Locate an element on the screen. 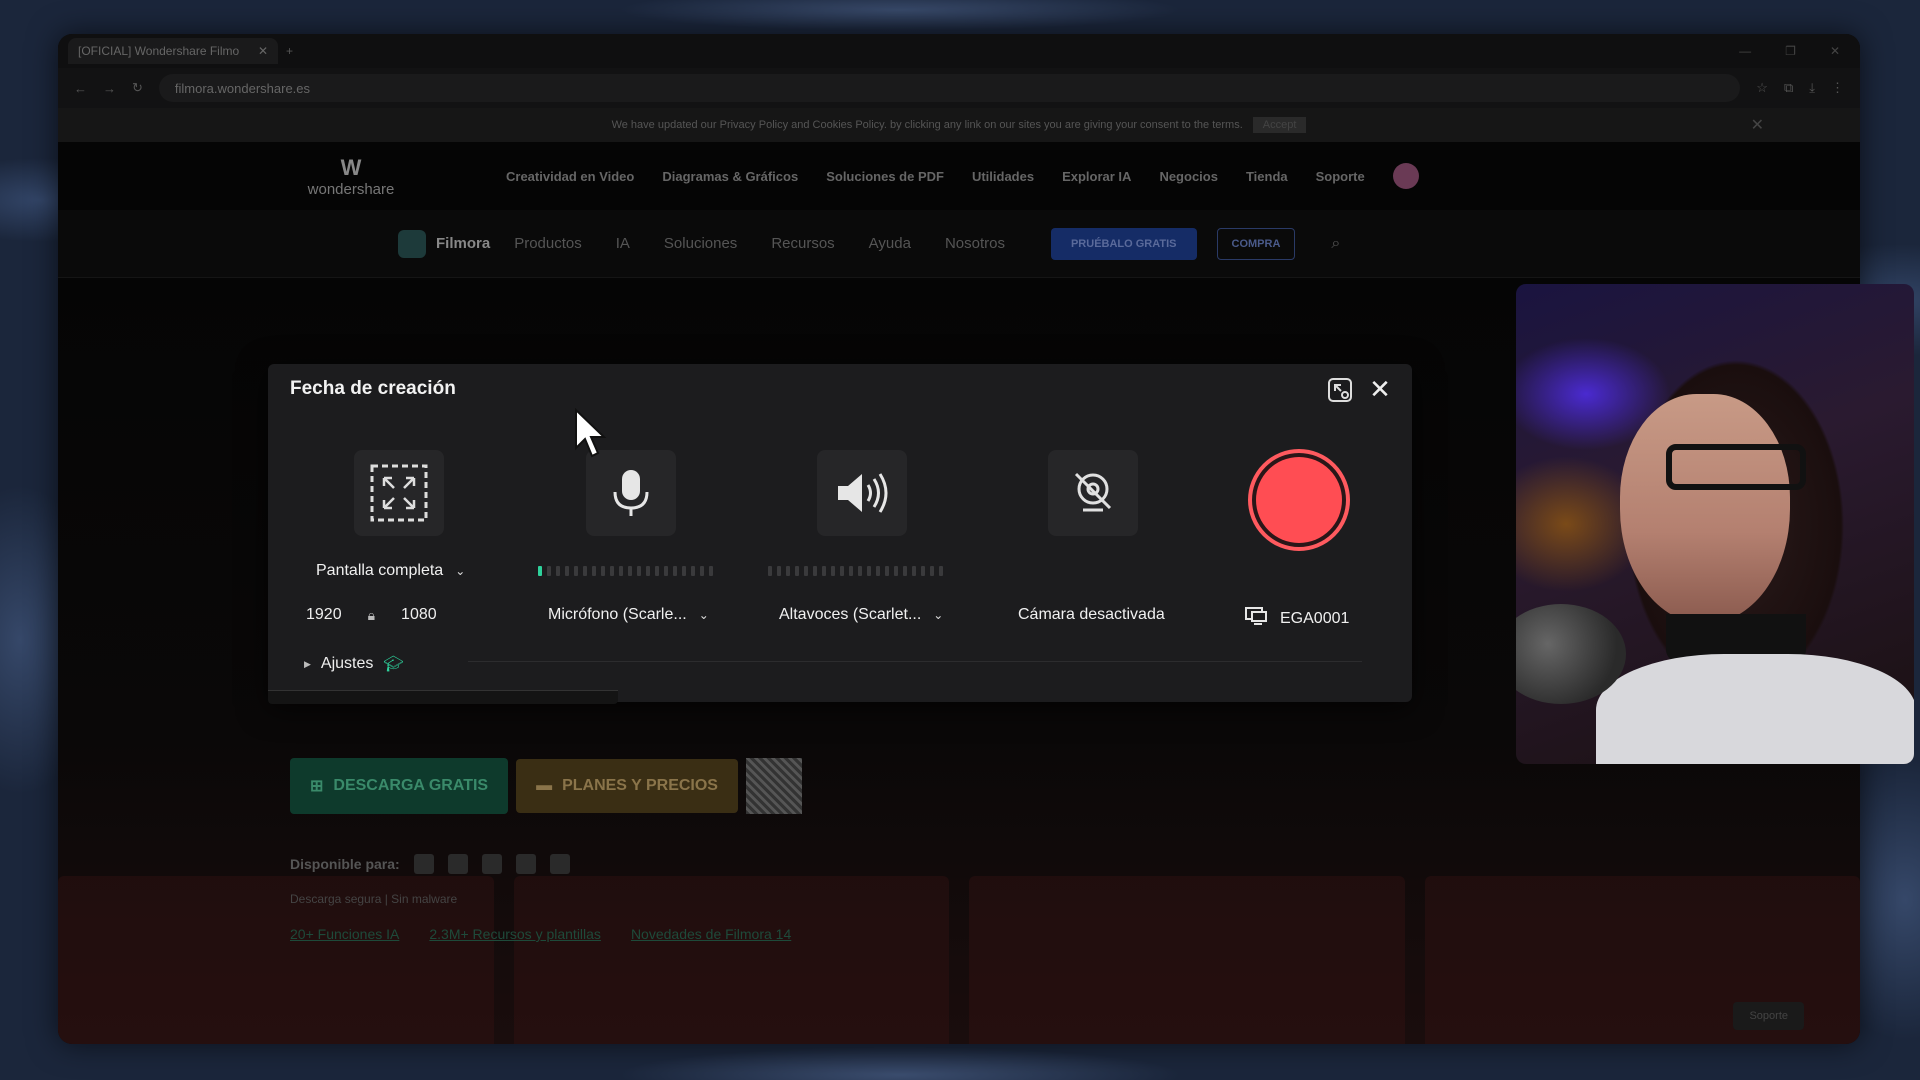 The height and width of the screenshot is (1080, 1920). close-tab-icon: ✕ is located at coordinates (263, 51).